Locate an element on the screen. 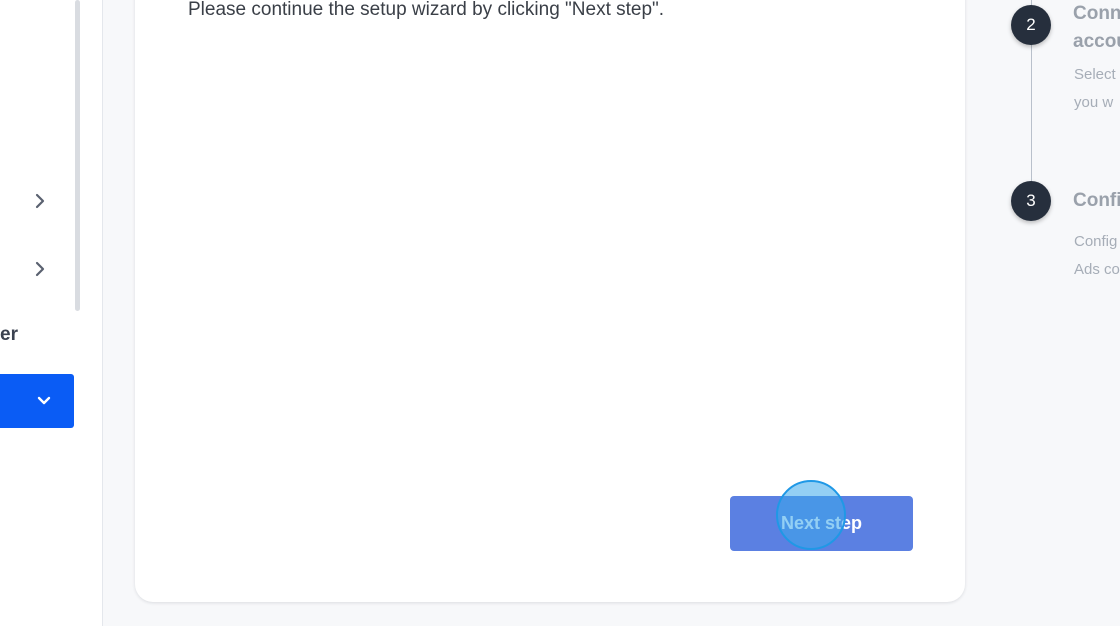  sidebar-scrollbar is located at coordinates (77, 155).